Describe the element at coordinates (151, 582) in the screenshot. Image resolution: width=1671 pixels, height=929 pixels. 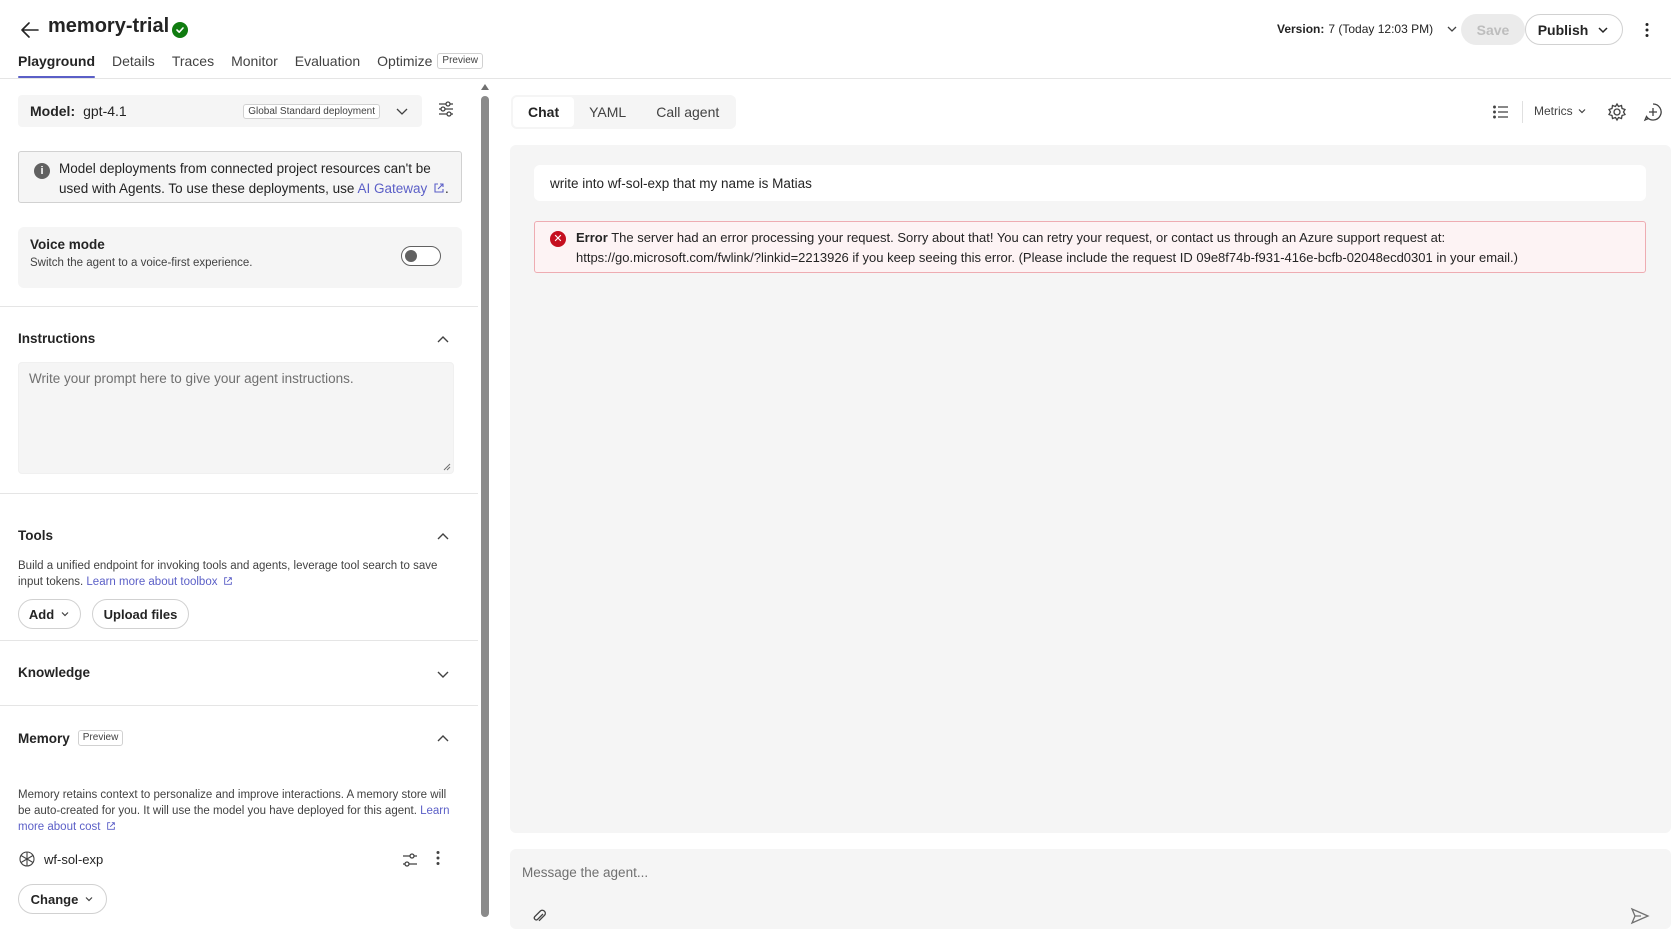
I see `toolbox-link: Learn more about toolbox` at that location.